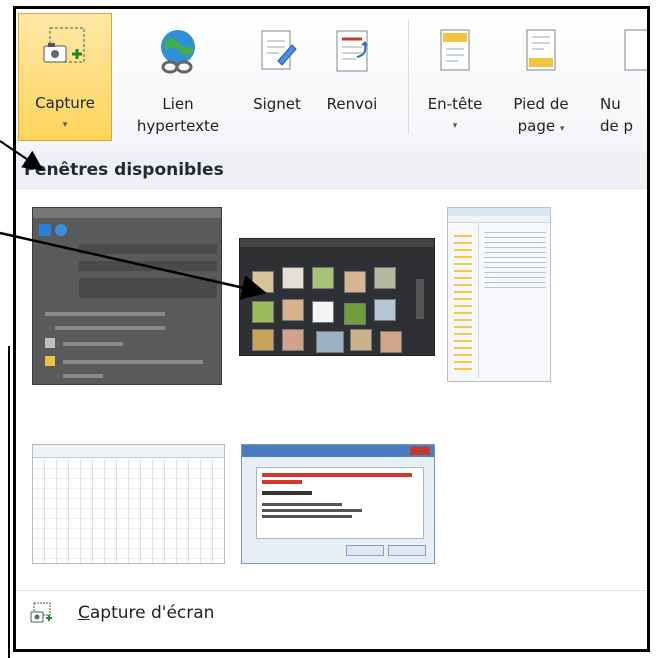 This screenshot has height=658, width=657. I want to click on window-thumbnail-file-explorer, so click(499, 294).